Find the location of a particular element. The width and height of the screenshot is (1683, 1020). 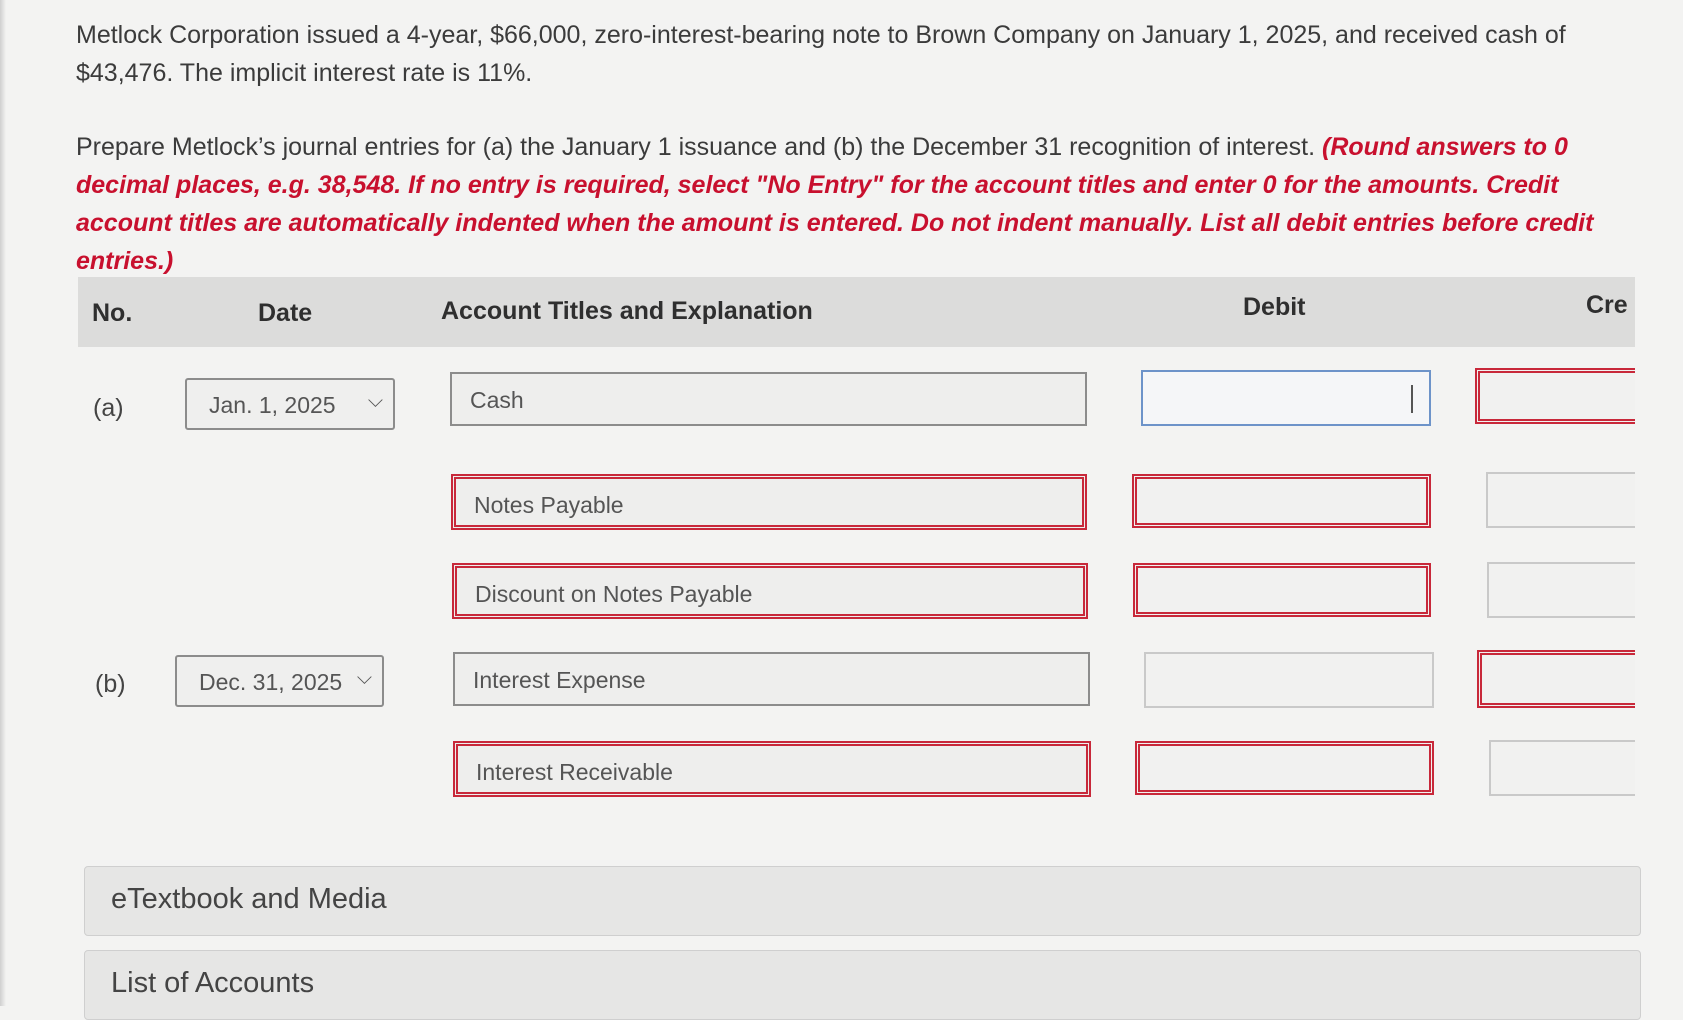

debit-input-discount is located at coordinates (1282, 590).